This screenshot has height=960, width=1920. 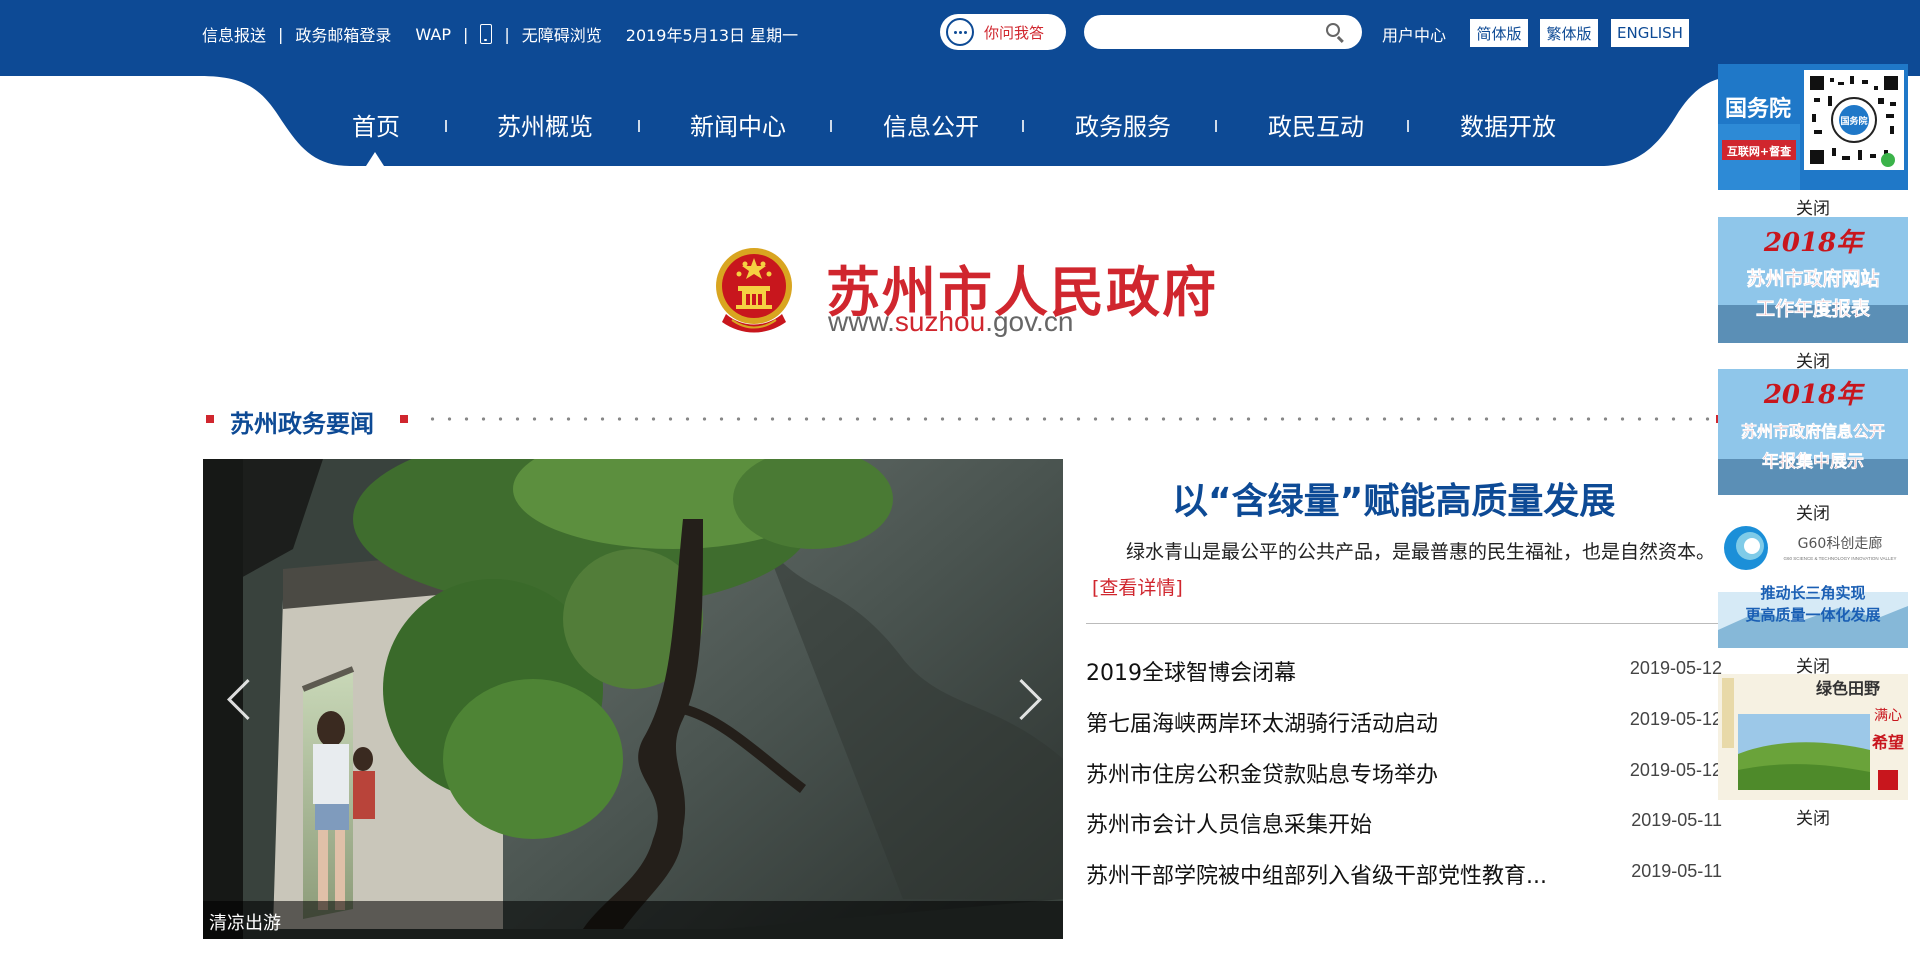 I want to click on ad-gov-website-annual-report: 2018年 苏州市政府网站 工作年度报表 关闭, so click(x=1813, y=294).